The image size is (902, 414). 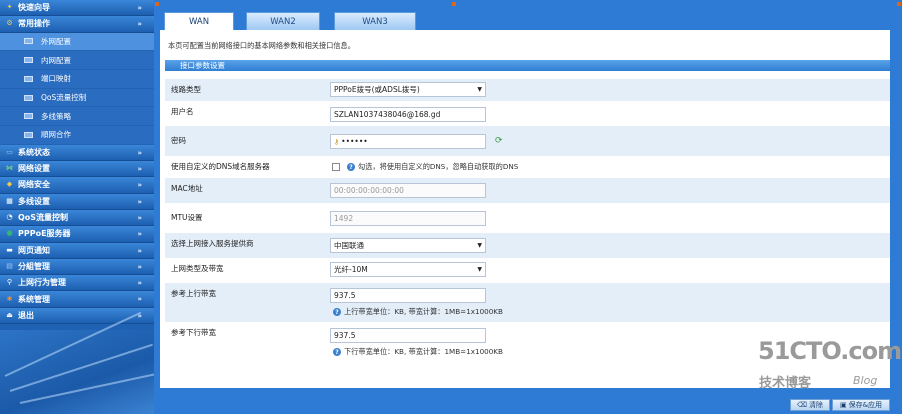 I want to click on save-apply-button: ▣ 保存&应用, so click(x=861, y=405).